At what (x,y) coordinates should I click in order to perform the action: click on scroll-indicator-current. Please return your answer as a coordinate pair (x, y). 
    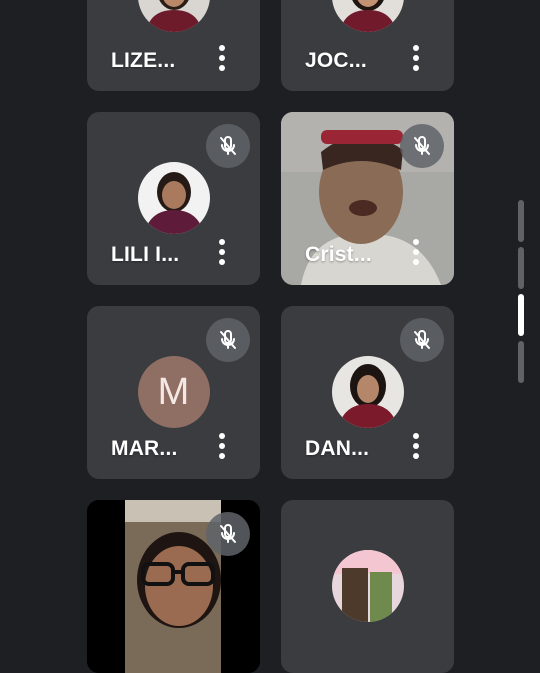
    Looking at the image, I should click on (521, 315).